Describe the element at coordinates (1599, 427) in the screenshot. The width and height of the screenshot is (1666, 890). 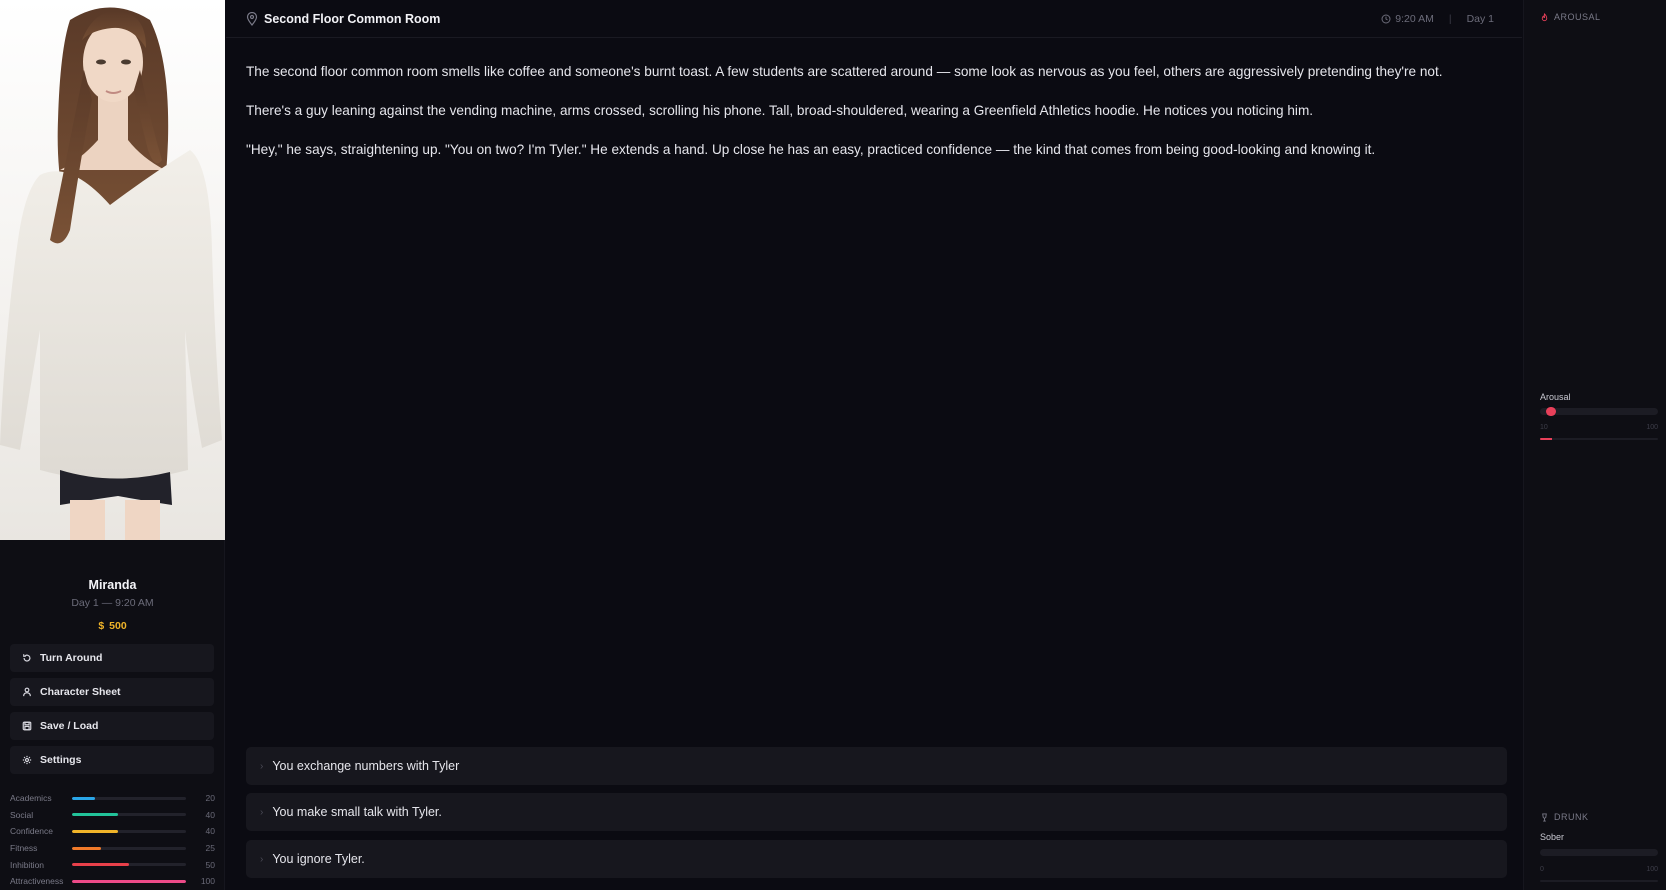
I see `arousal-scale: 10 100` at that location.